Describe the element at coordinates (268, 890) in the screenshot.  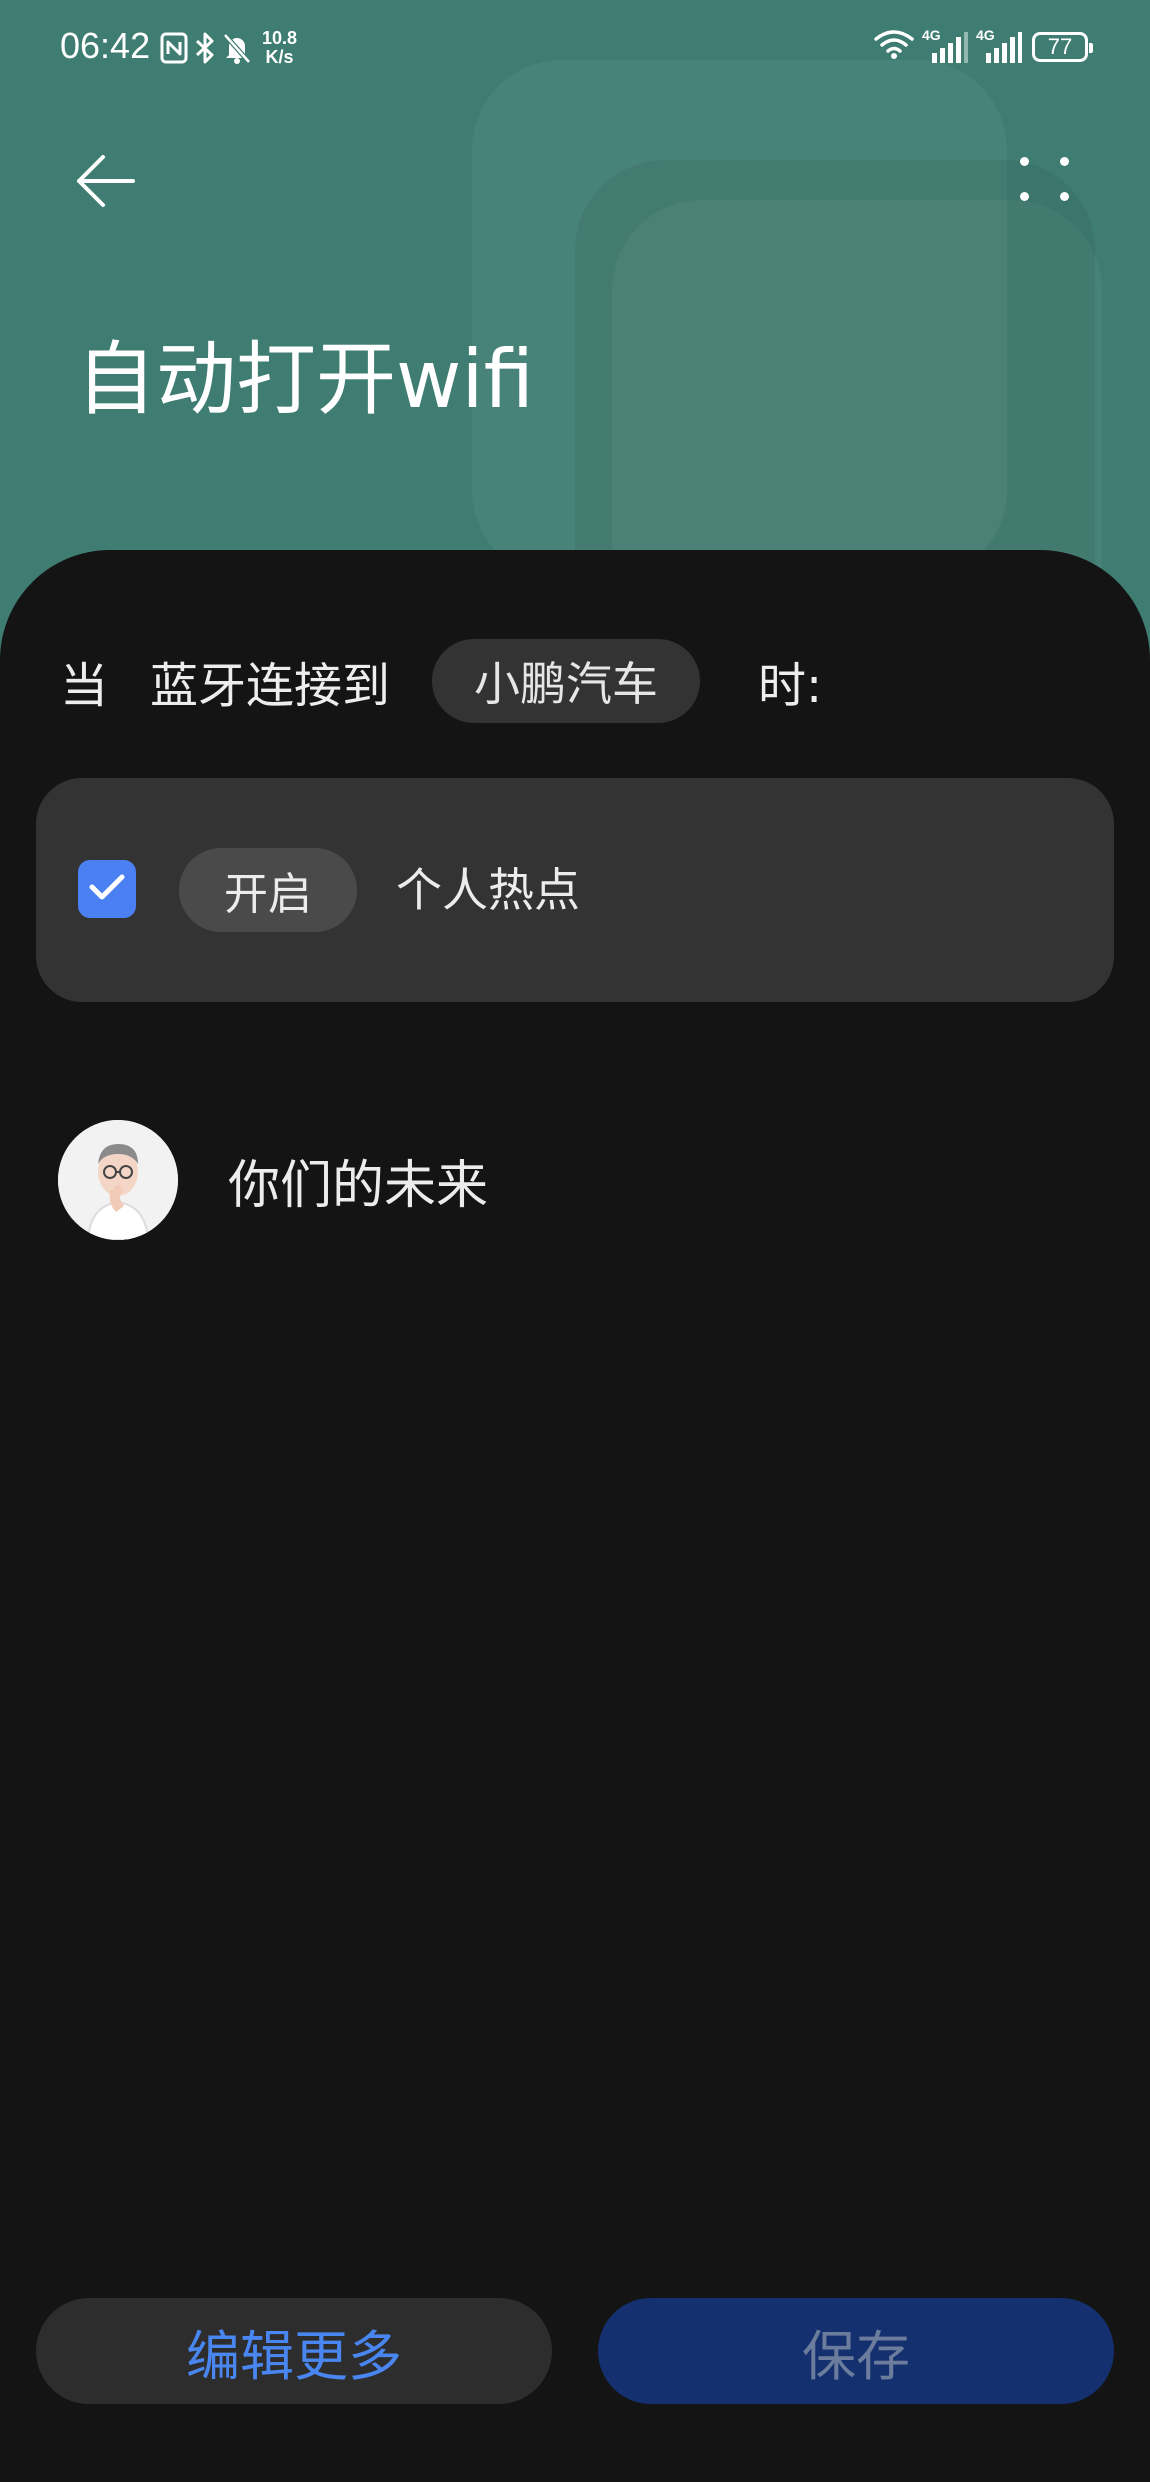
I see `action-verb-chip: 开启` at that location.